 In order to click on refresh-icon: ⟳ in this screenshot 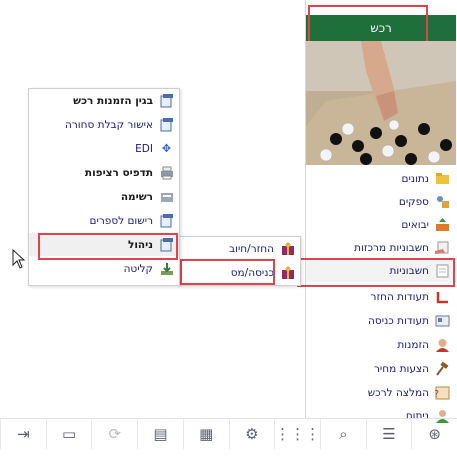, I will do `click(115, 434)`.